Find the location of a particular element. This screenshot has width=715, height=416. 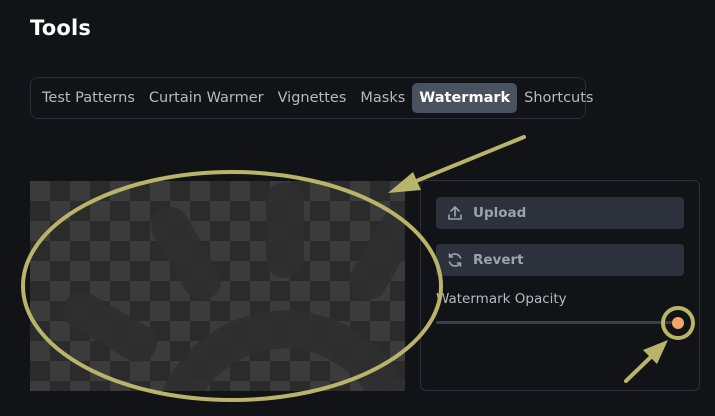

revert-button-label: Revert is located at coordinates (498, 260).